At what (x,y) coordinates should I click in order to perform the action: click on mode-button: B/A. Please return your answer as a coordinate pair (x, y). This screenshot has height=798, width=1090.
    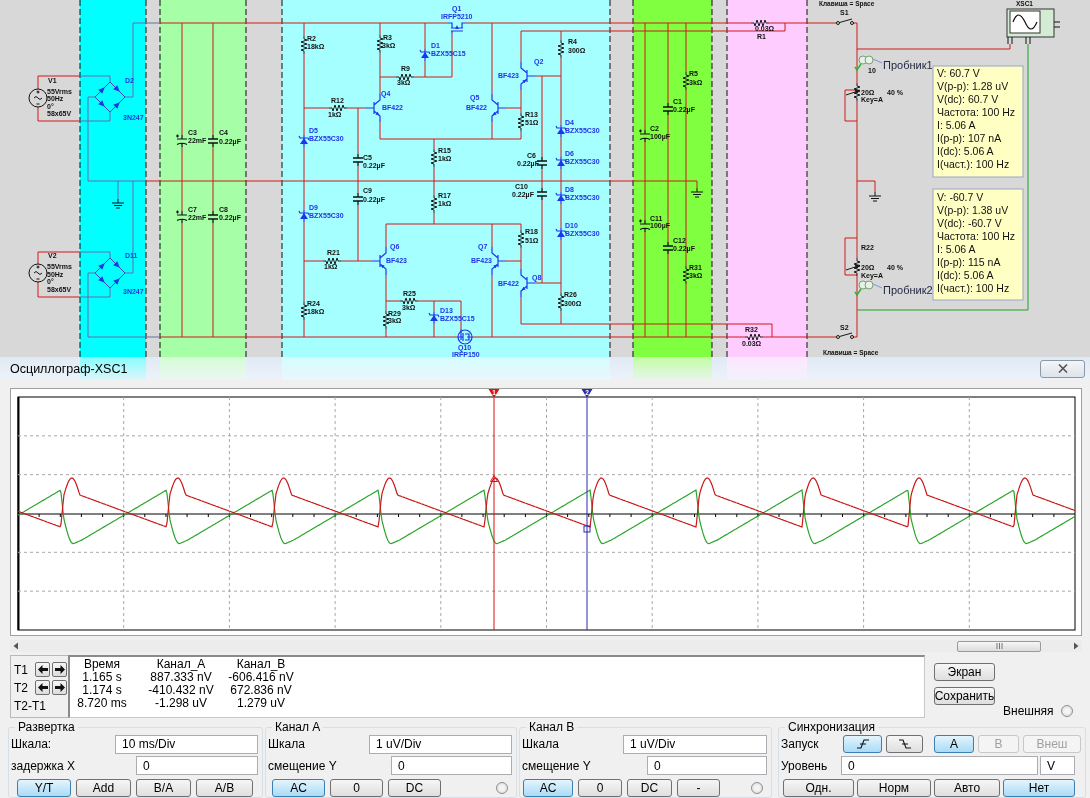
    Looking at the image, I should click on (163, 788).